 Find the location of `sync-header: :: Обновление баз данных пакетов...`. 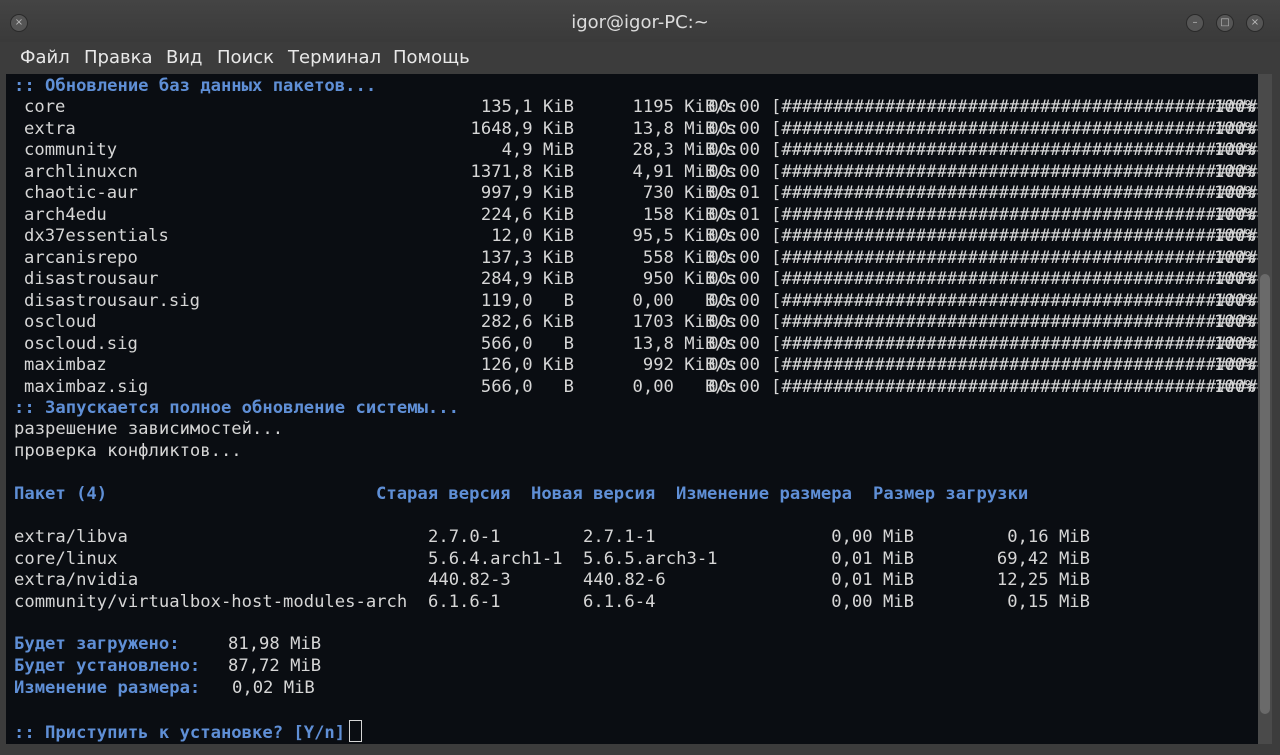

sync-header: :: Обновление баз данных пакетов... is located at coordinates (195, 86).